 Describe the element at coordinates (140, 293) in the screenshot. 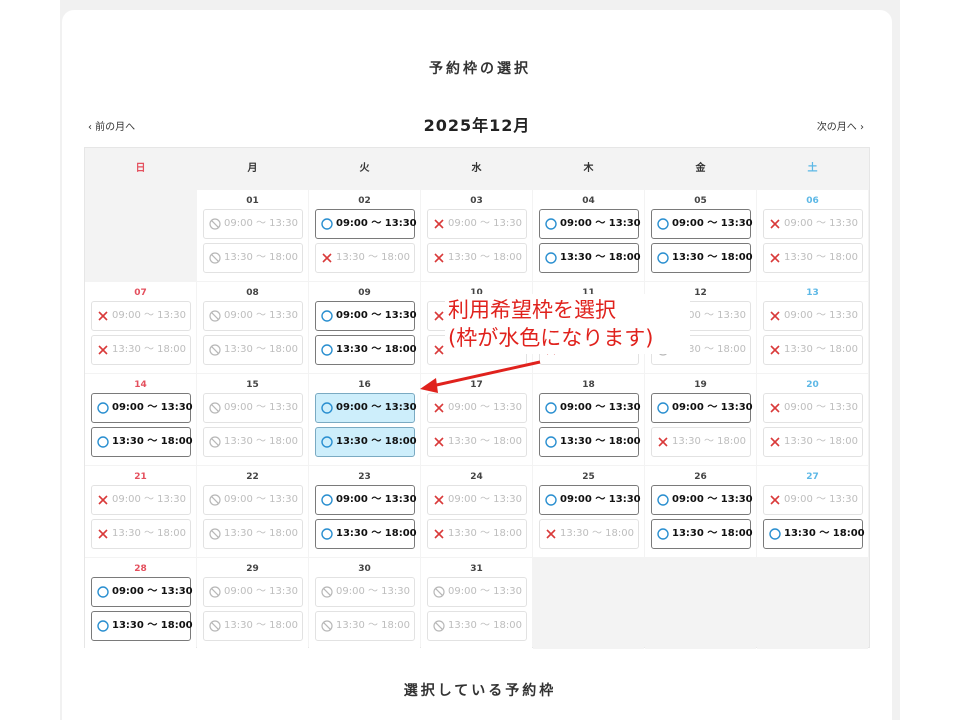

I see `day-number: 07` at that location.